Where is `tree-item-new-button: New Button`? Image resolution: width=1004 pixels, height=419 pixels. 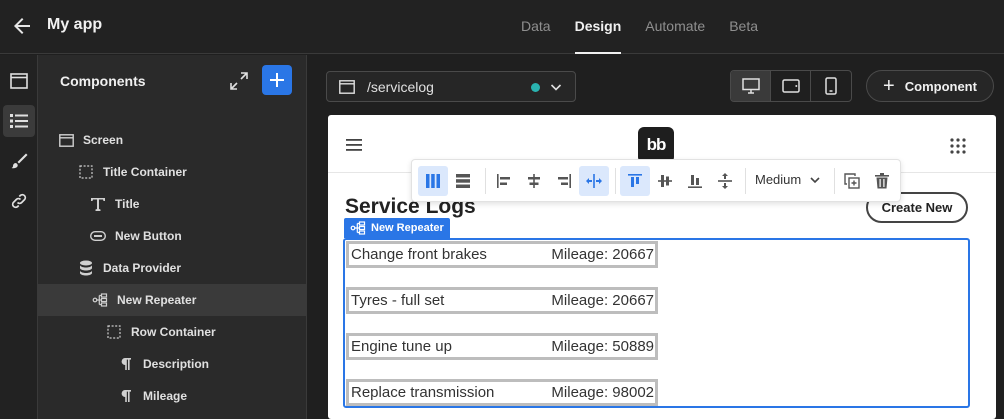
tree-item-new-button: New Button is located at coordinates (176, 236).